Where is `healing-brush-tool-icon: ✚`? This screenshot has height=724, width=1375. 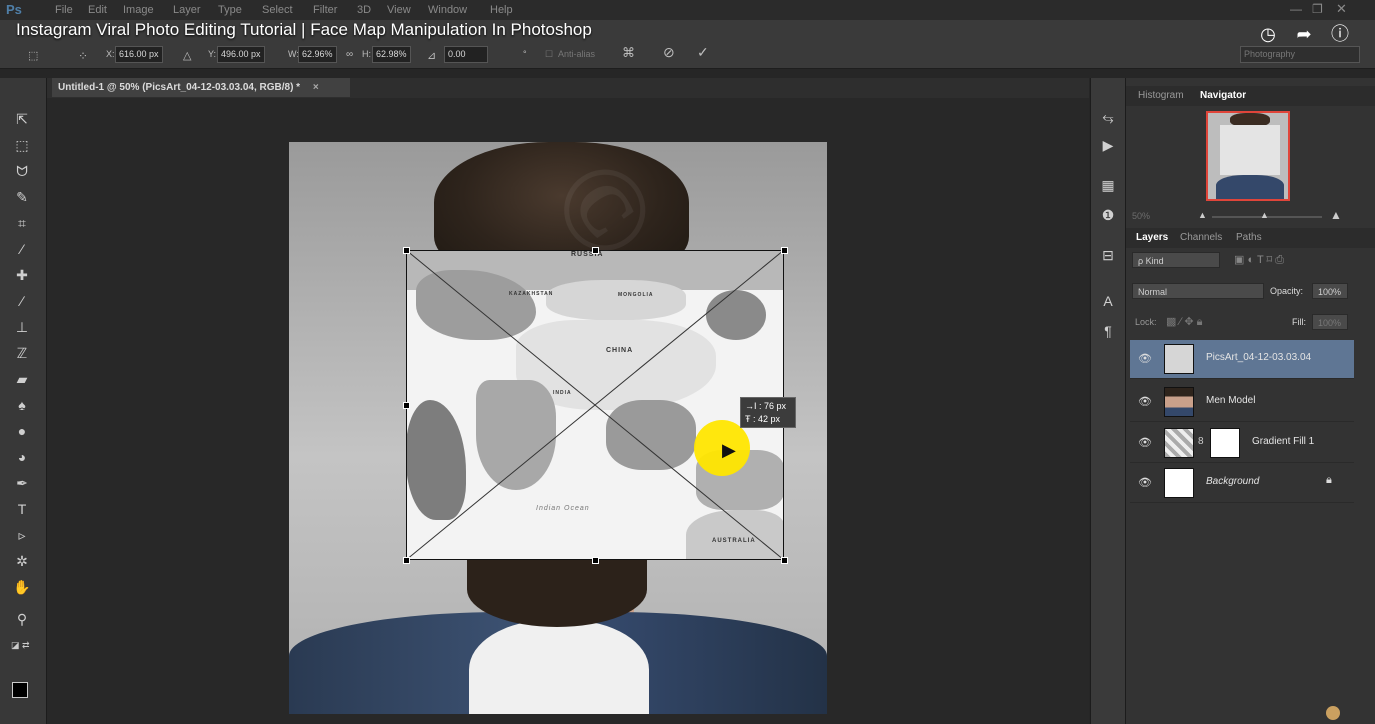 healing-brush-tool-icon: ✚ is located at coordinates (22, 275).